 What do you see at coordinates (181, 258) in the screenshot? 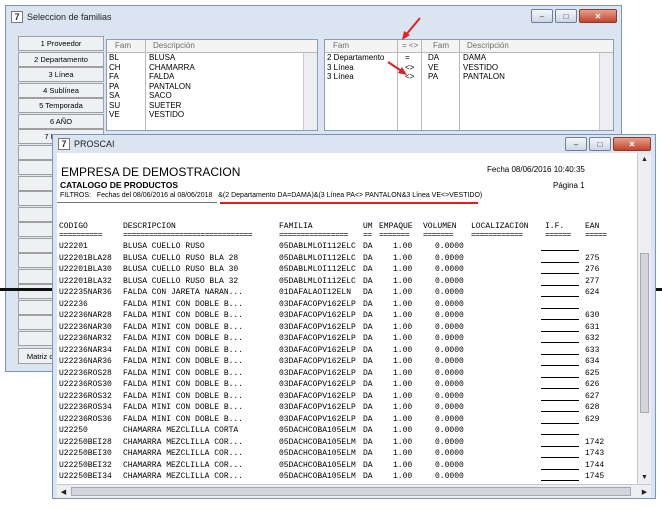
I see `item-description: BLUSA CUELLO RUSO BLA 28` at bounding box center [181, 258].